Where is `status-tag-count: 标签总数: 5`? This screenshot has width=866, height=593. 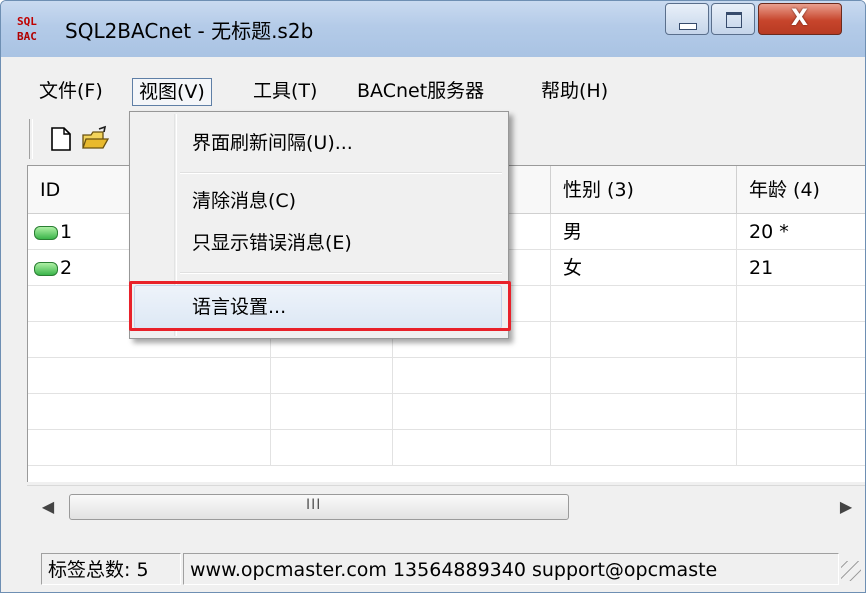 status-tag-count: 标签总数: 5 is located at coordinates (111, 569).